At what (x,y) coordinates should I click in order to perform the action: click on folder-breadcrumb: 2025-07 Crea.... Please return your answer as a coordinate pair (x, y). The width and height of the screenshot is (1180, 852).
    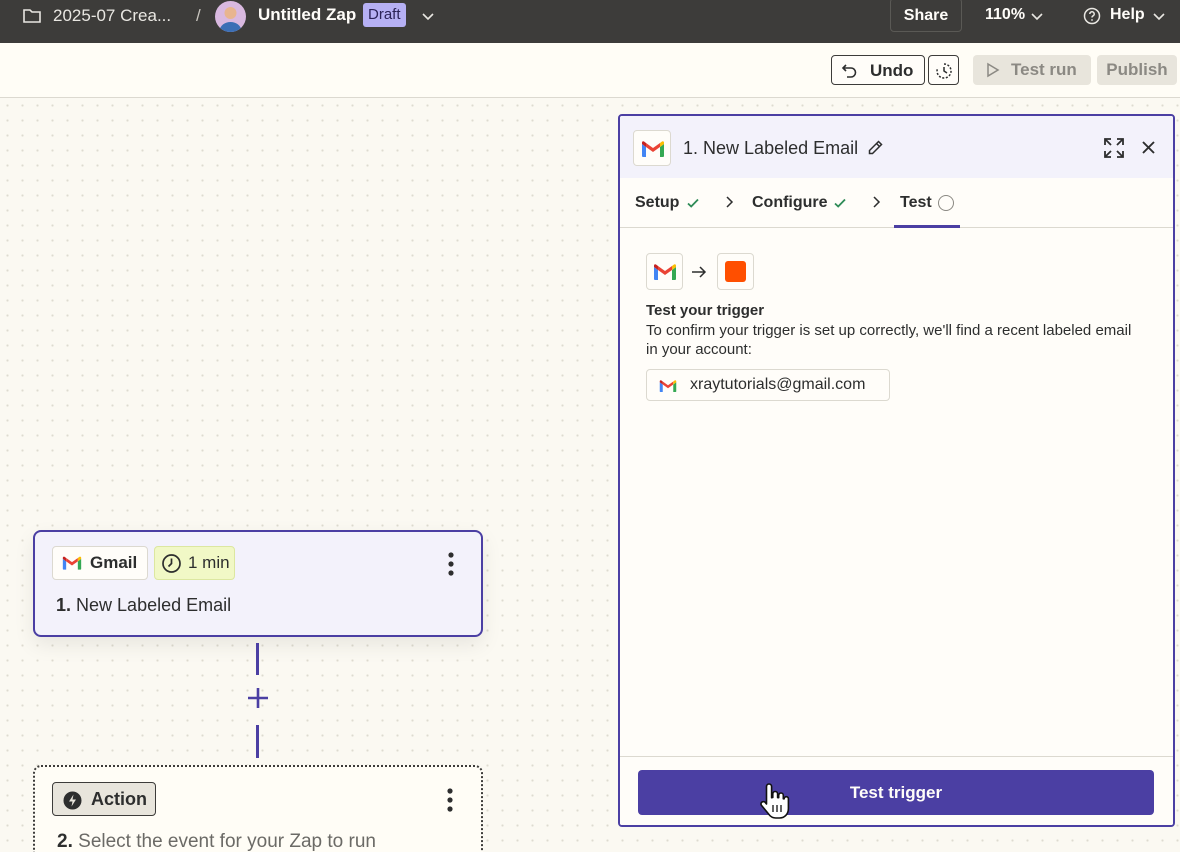
    Looking at the image, I should click on (112, 16).